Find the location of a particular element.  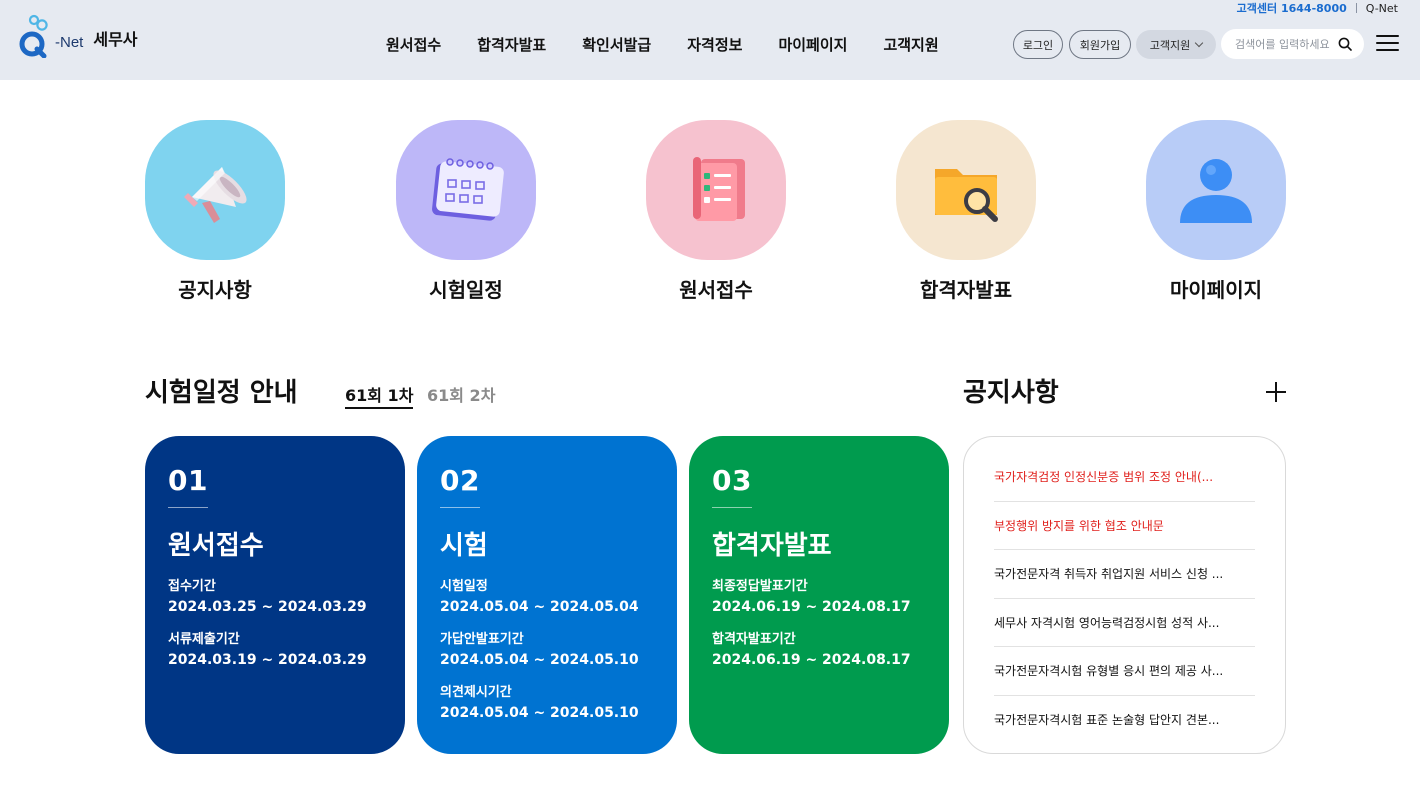

schedule-item: 접수기간 2024.03.25 ~ 2024.03.29 is located at coordinates (275, 595).